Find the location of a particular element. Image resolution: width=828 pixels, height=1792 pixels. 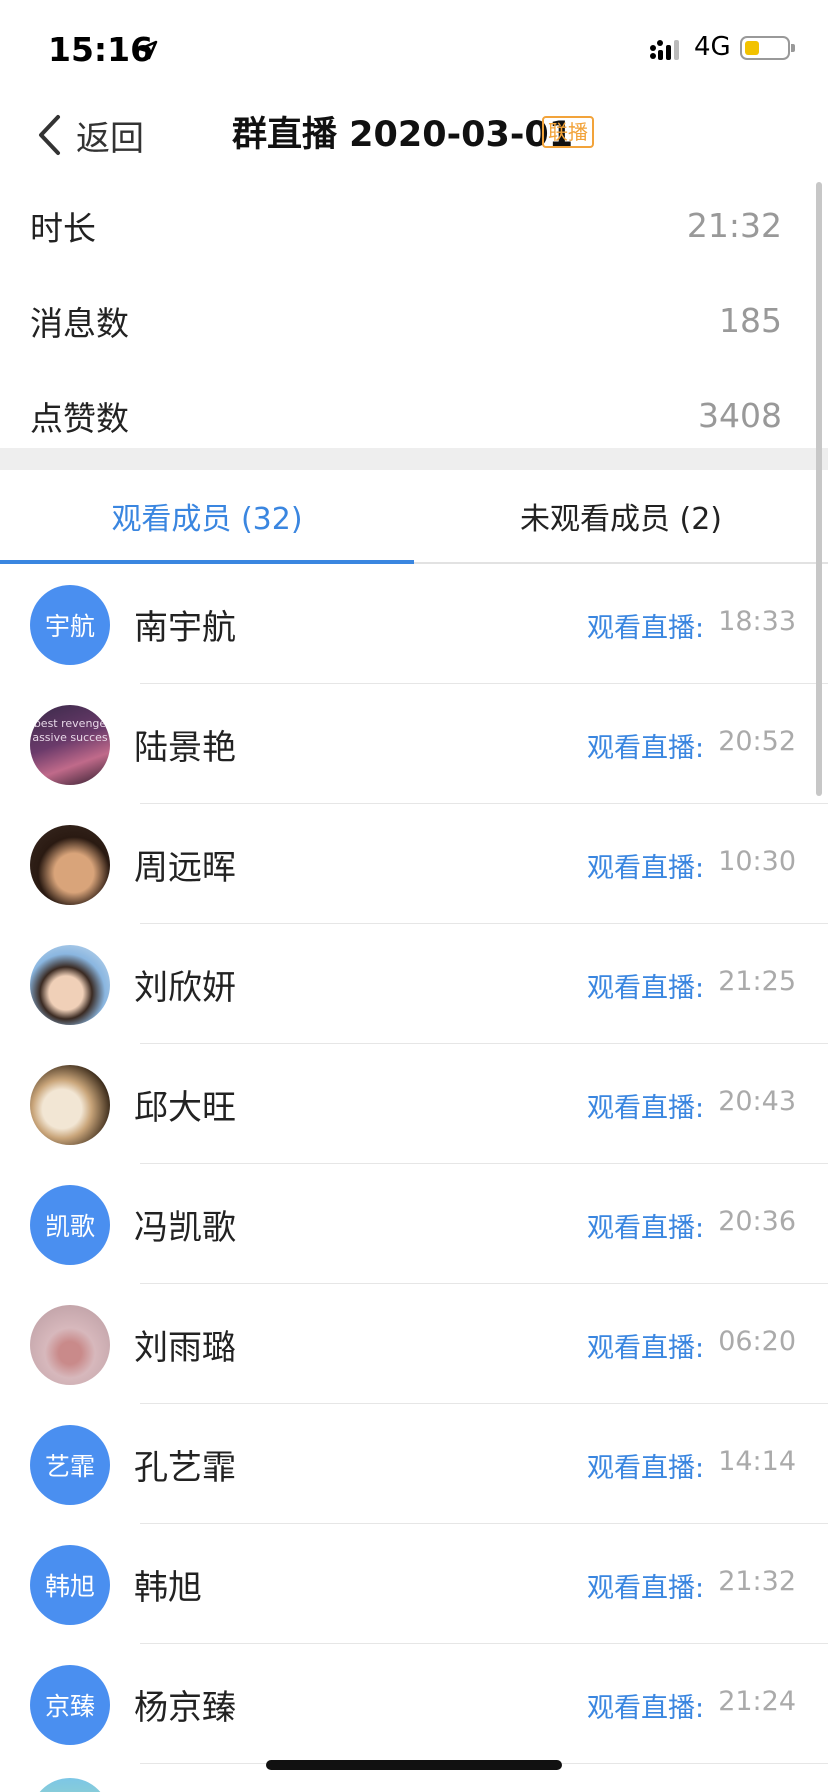

scrollbar is located at coordinates (819, 489).